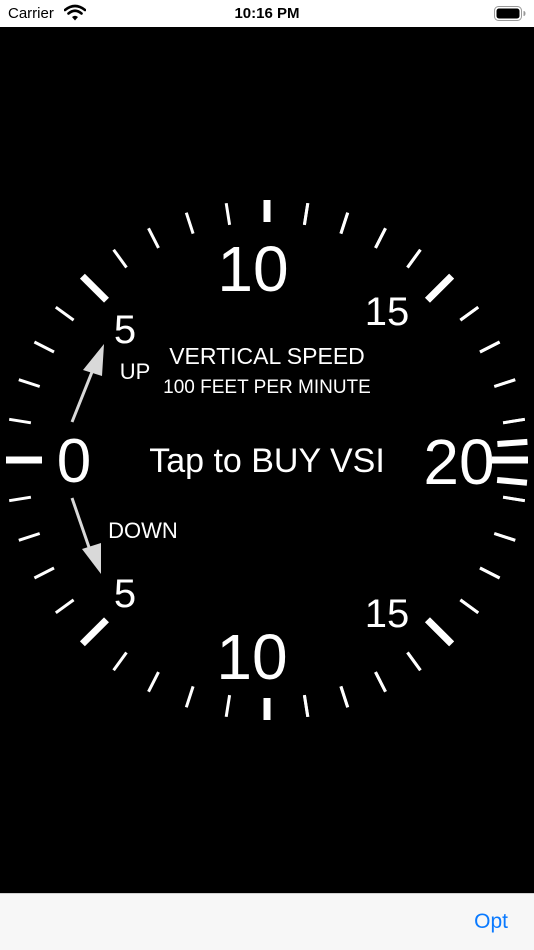 This screenshot has height=950, width=534. Describe the element at coordinates (120, 661) in the screenshot. I see `gauge-tick-b6` at that location.